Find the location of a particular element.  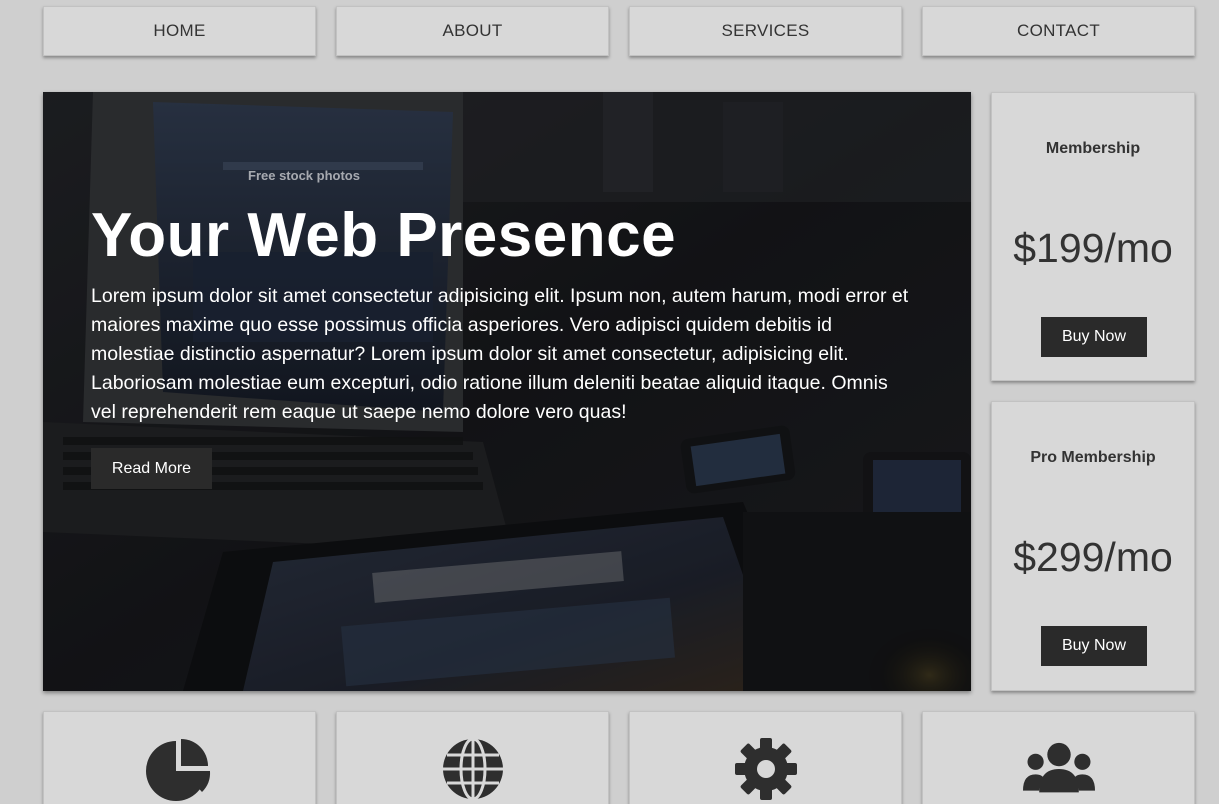

laptop-screen-text: Free stock photos is located at coordinates (304, 175).